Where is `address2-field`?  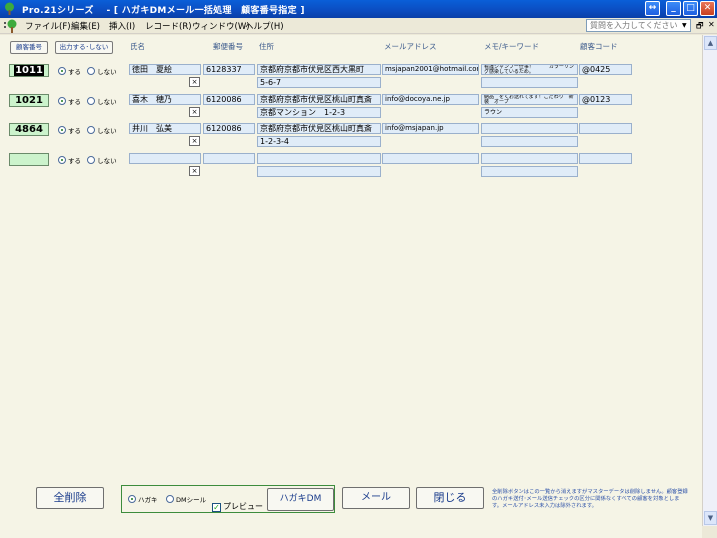
address2-field is located at coordinates (319, 171).